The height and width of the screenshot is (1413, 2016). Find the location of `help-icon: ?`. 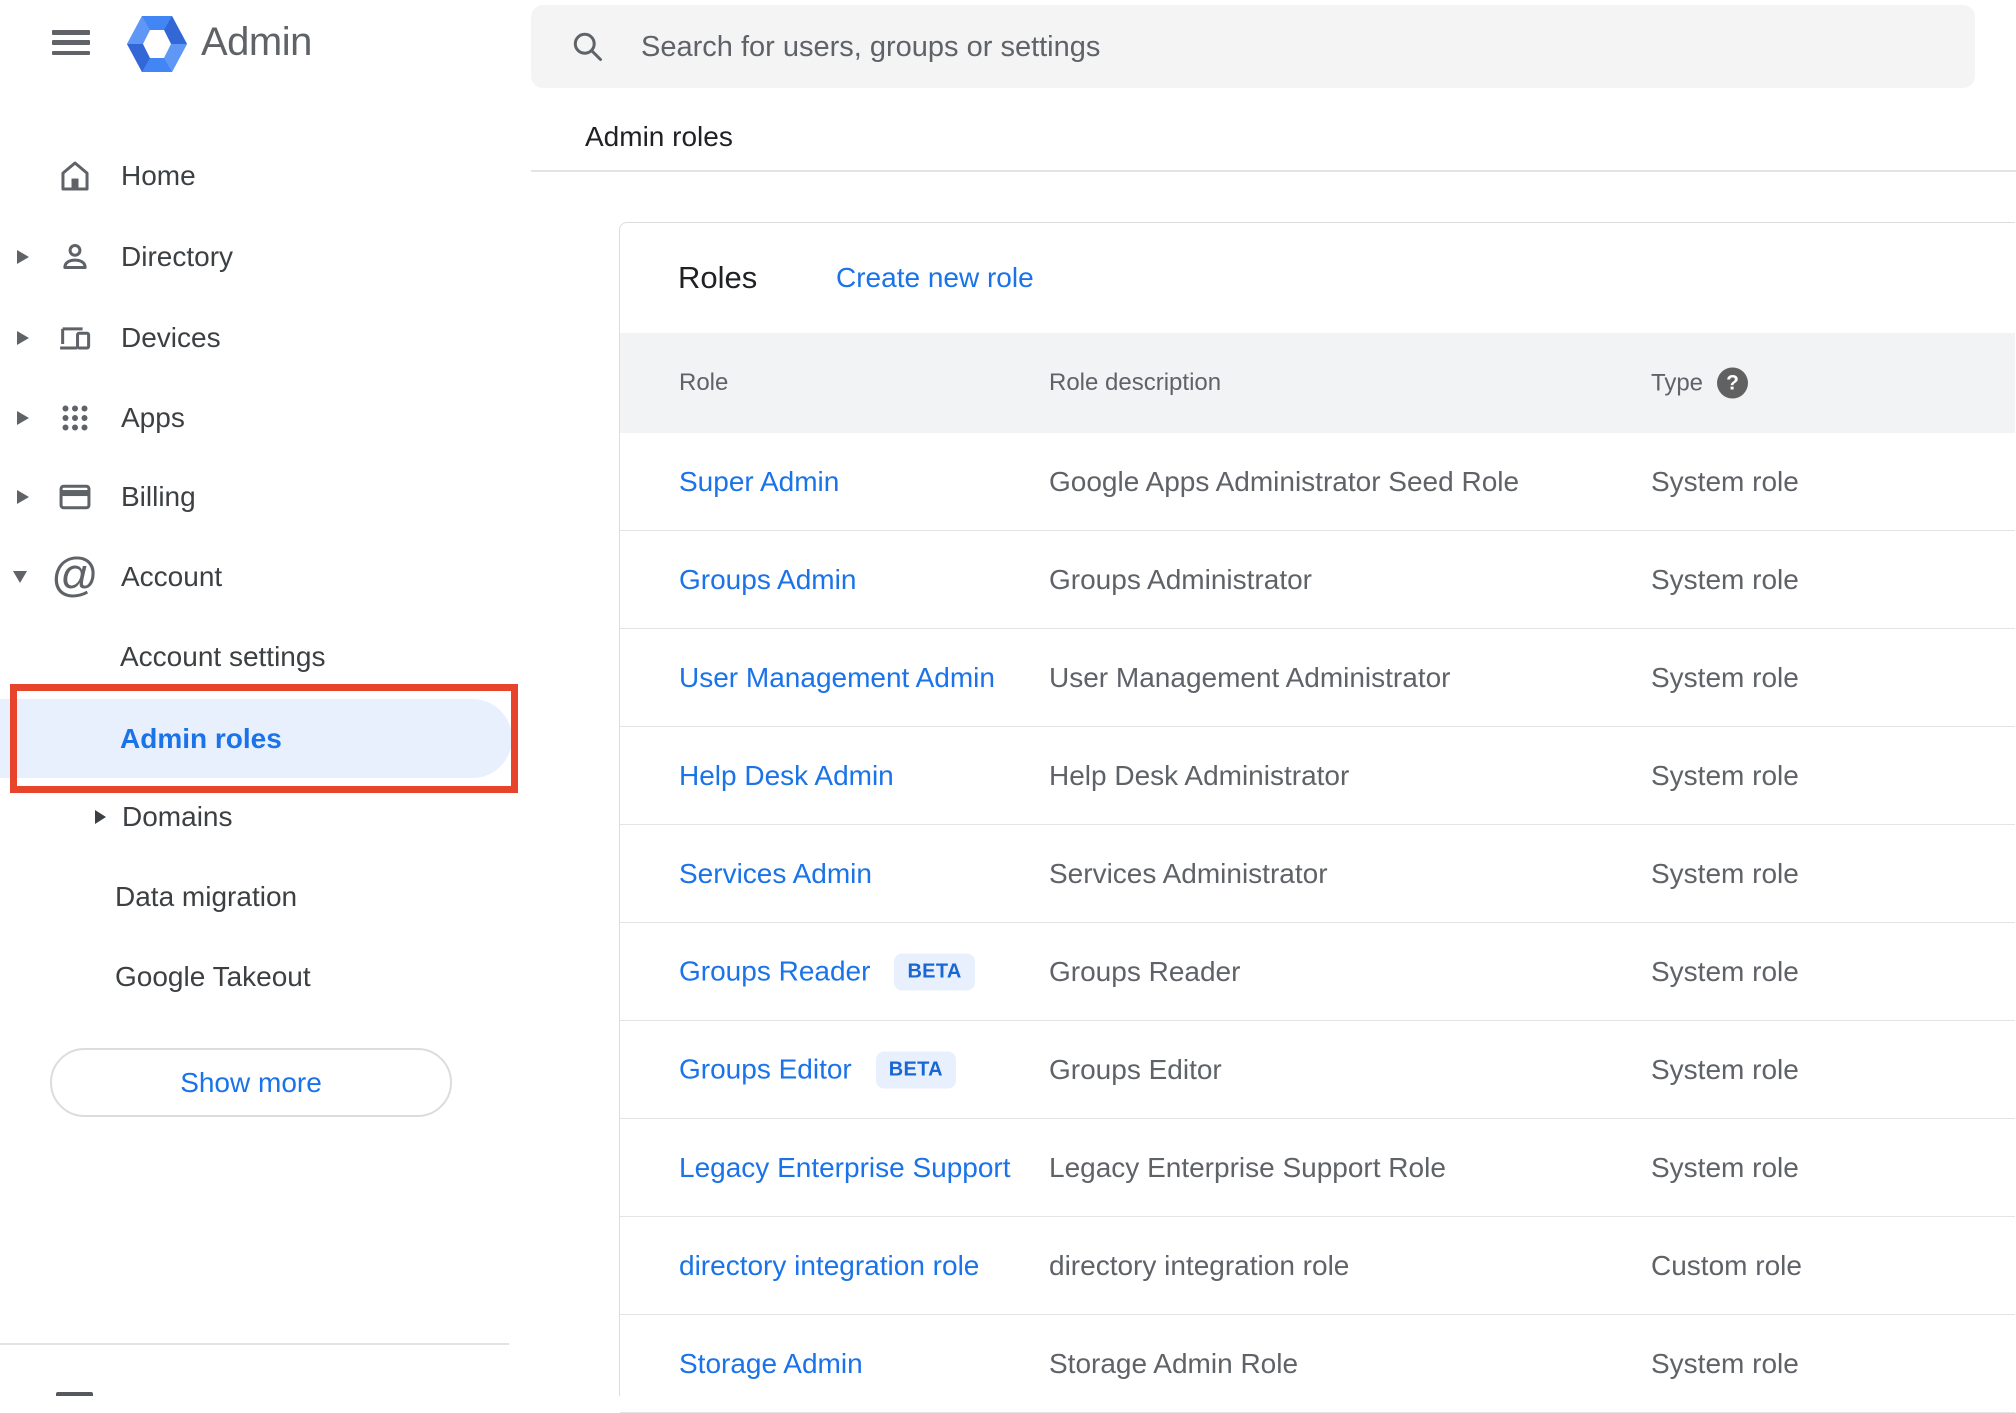

help-icon: ? is located at coordinates (1733, 383).